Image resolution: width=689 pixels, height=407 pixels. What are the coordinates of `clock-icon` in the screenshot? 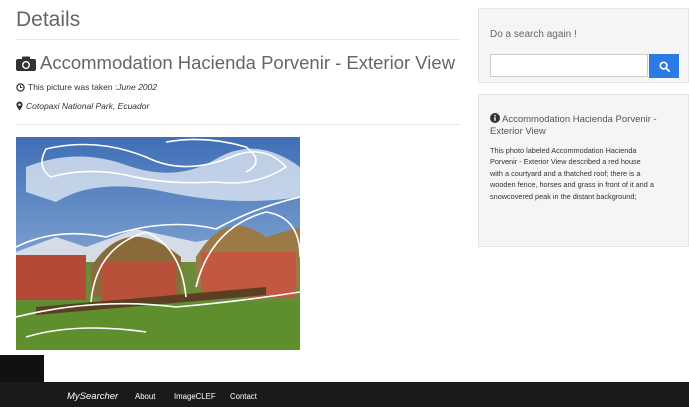 It's located at (20, 87).